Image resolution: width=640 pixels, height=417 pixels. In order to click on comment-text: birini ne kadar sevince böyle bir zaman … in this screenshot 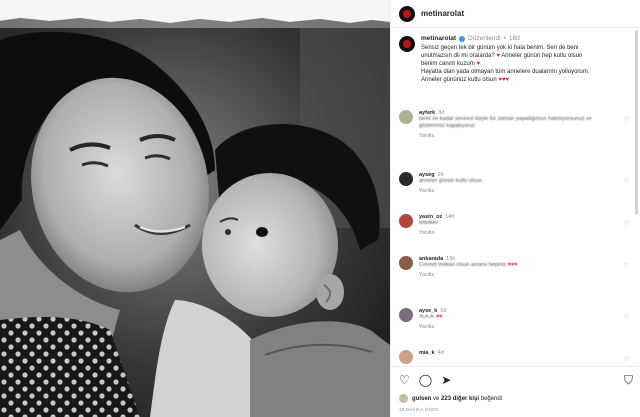, I will do `click(505, 122)`.